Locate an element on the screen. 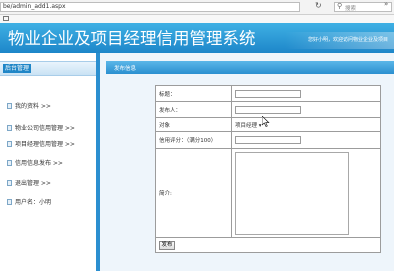 The width and height of the screenshot is (394, 271). site-header: 物业企业及项目经理信用管理系统 您好小明，欢迎访问物业企业及项目 is located at coordinates (197, 38).